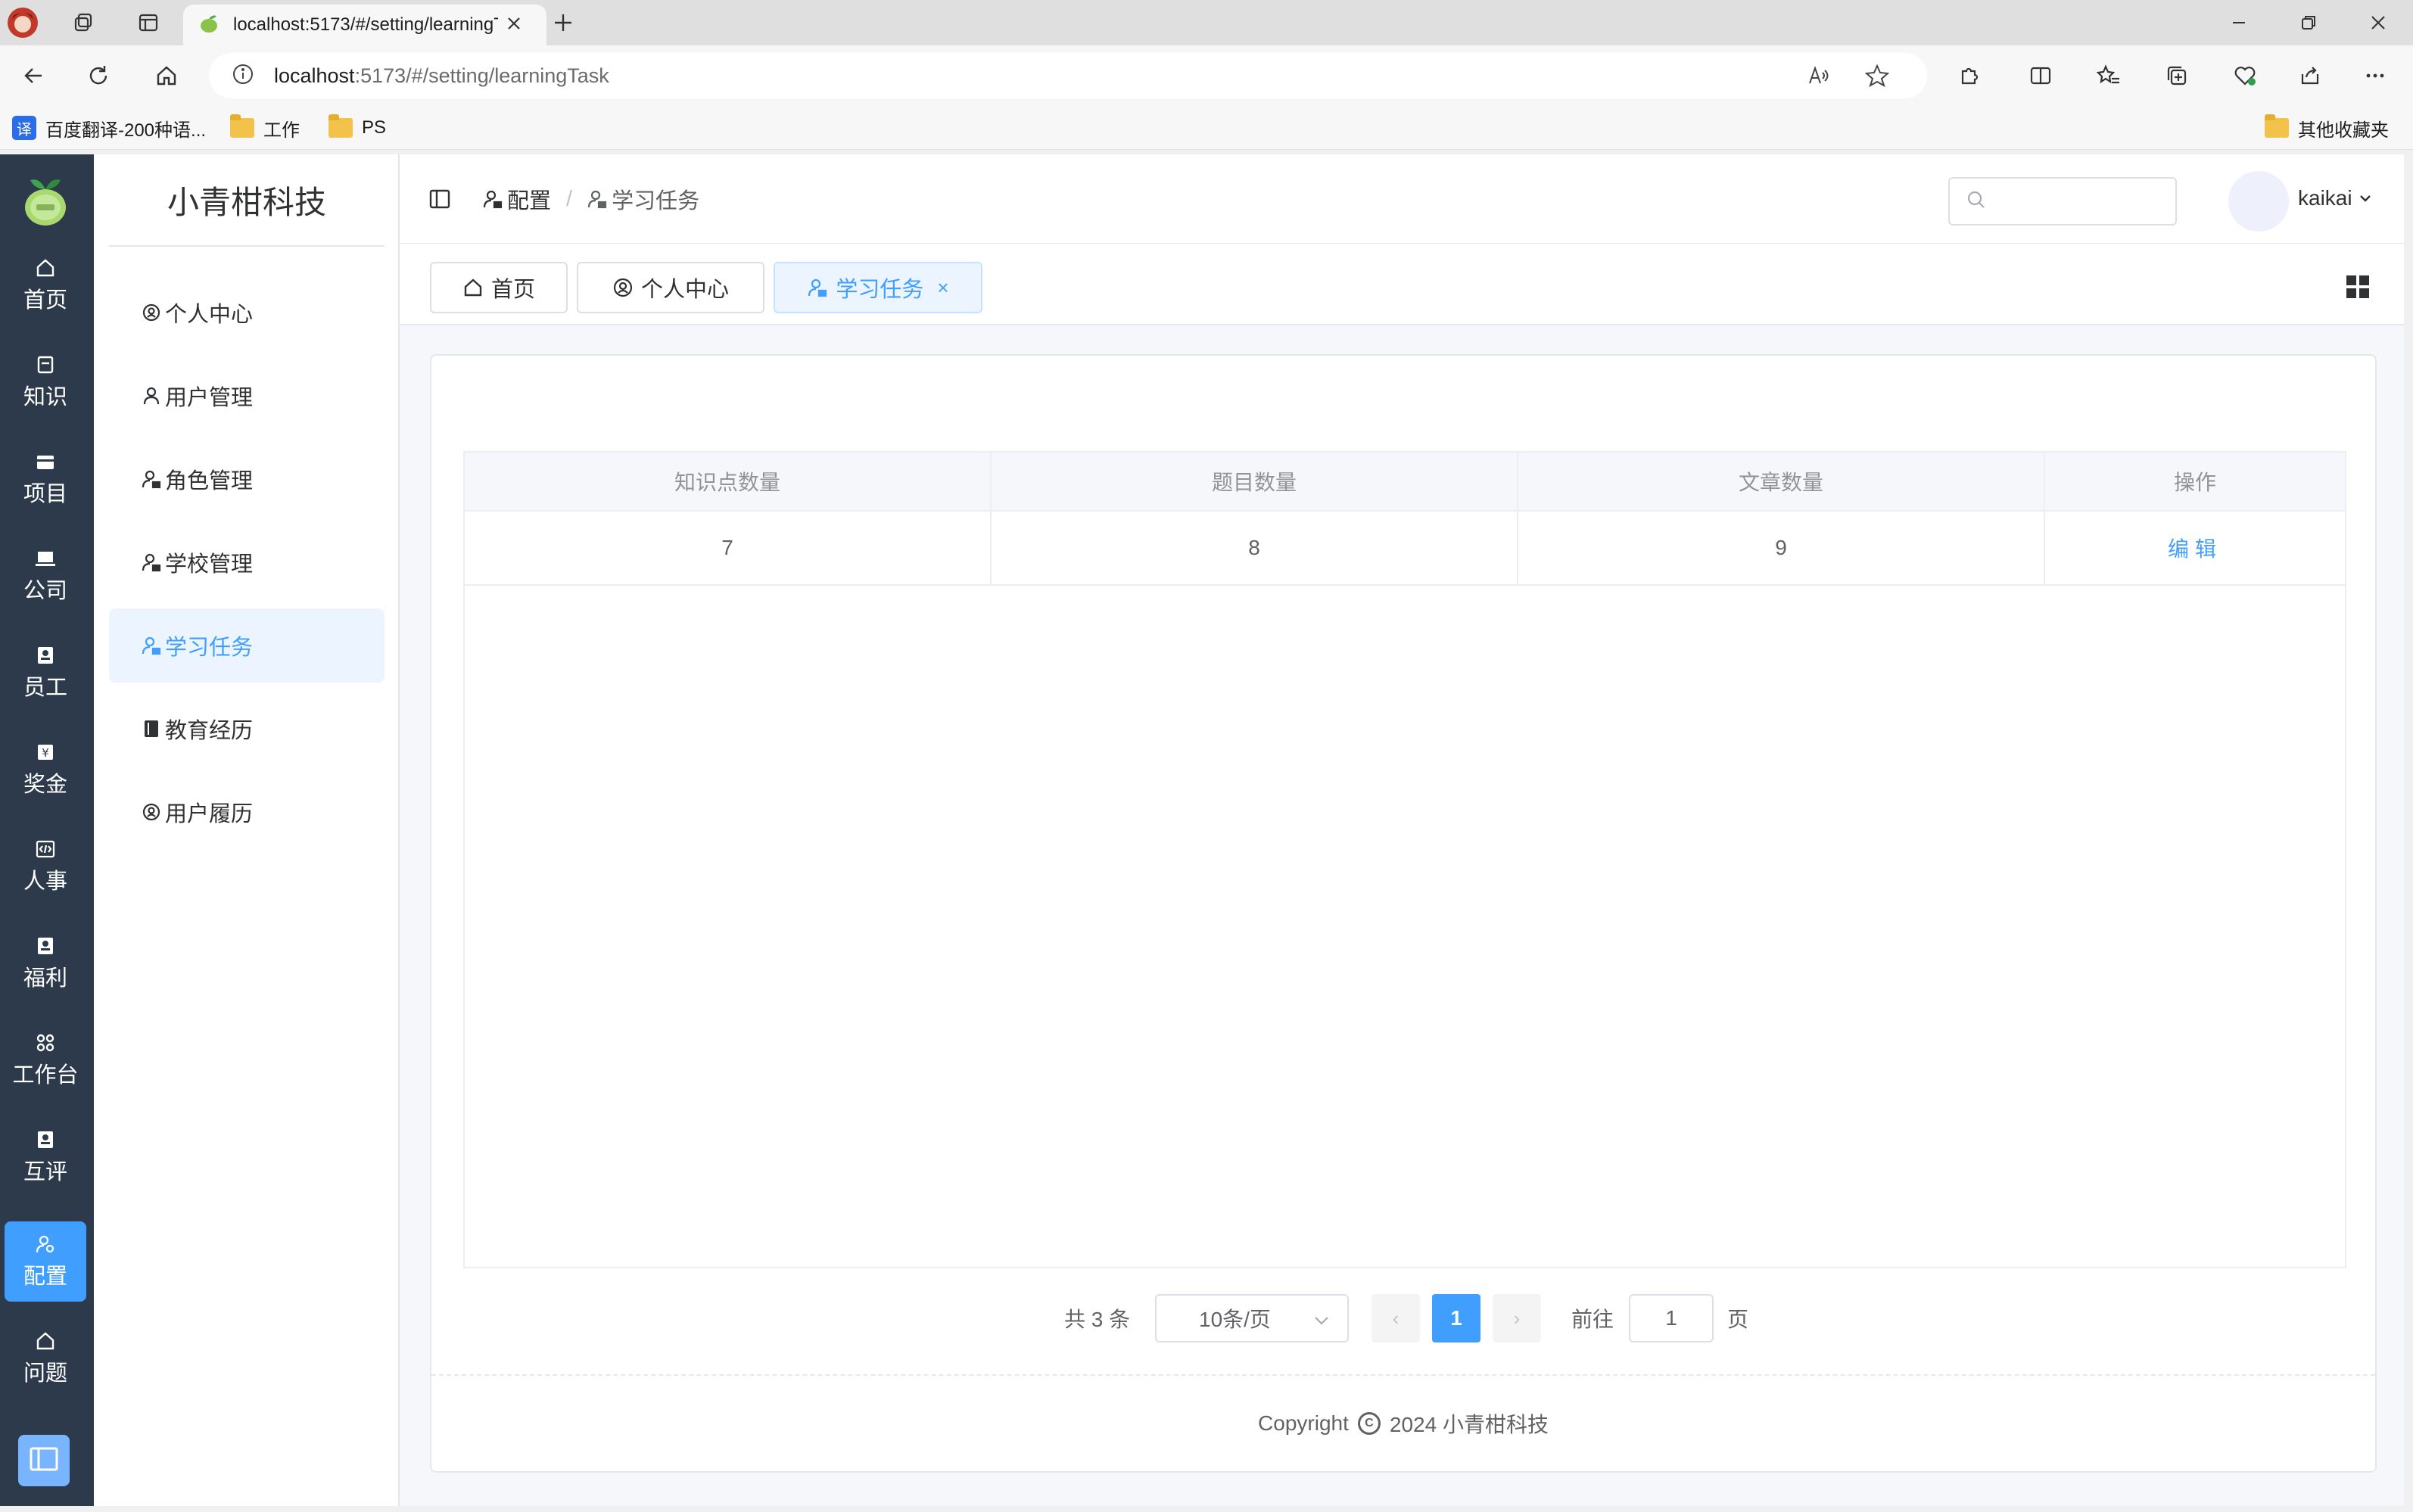  I want to click on rail-item-staff: 员工, so click(45, 673).